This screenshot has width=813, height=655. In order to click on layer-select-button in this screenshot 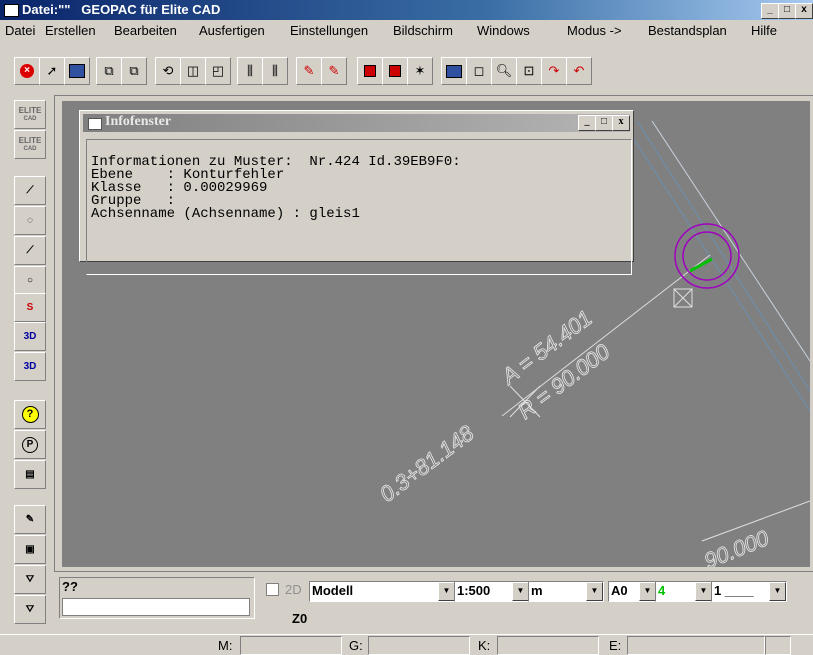, I will do `click(395, 71)`.